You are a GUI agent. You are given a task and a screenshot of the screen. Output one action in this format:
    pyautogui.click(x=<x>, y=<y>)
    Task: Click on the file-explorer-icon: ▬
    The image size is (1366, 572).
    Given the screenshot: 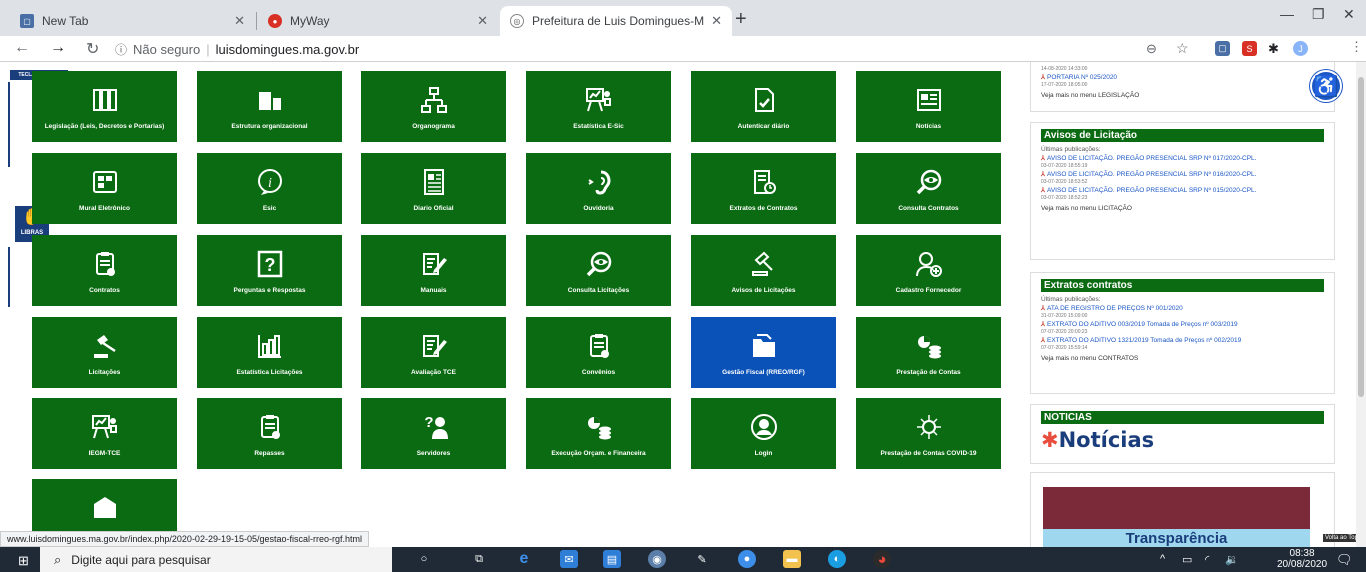 What is the action you would take?
    pyautogui.click(x=792, y=559)
    